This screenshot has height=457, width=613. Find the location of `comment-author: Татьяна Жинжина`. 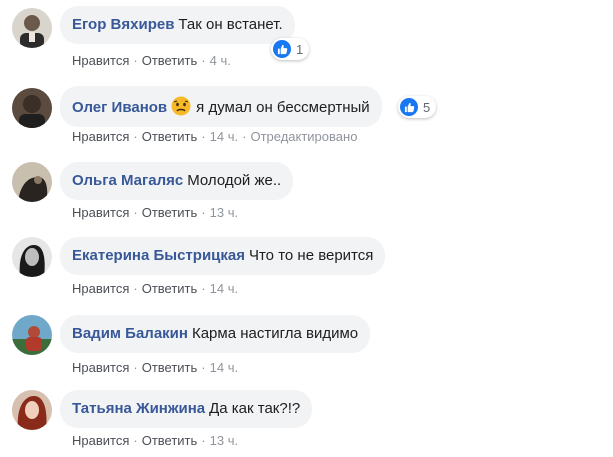

comment-author: Татьяна Жинжина is located at coordinates (138, 408).